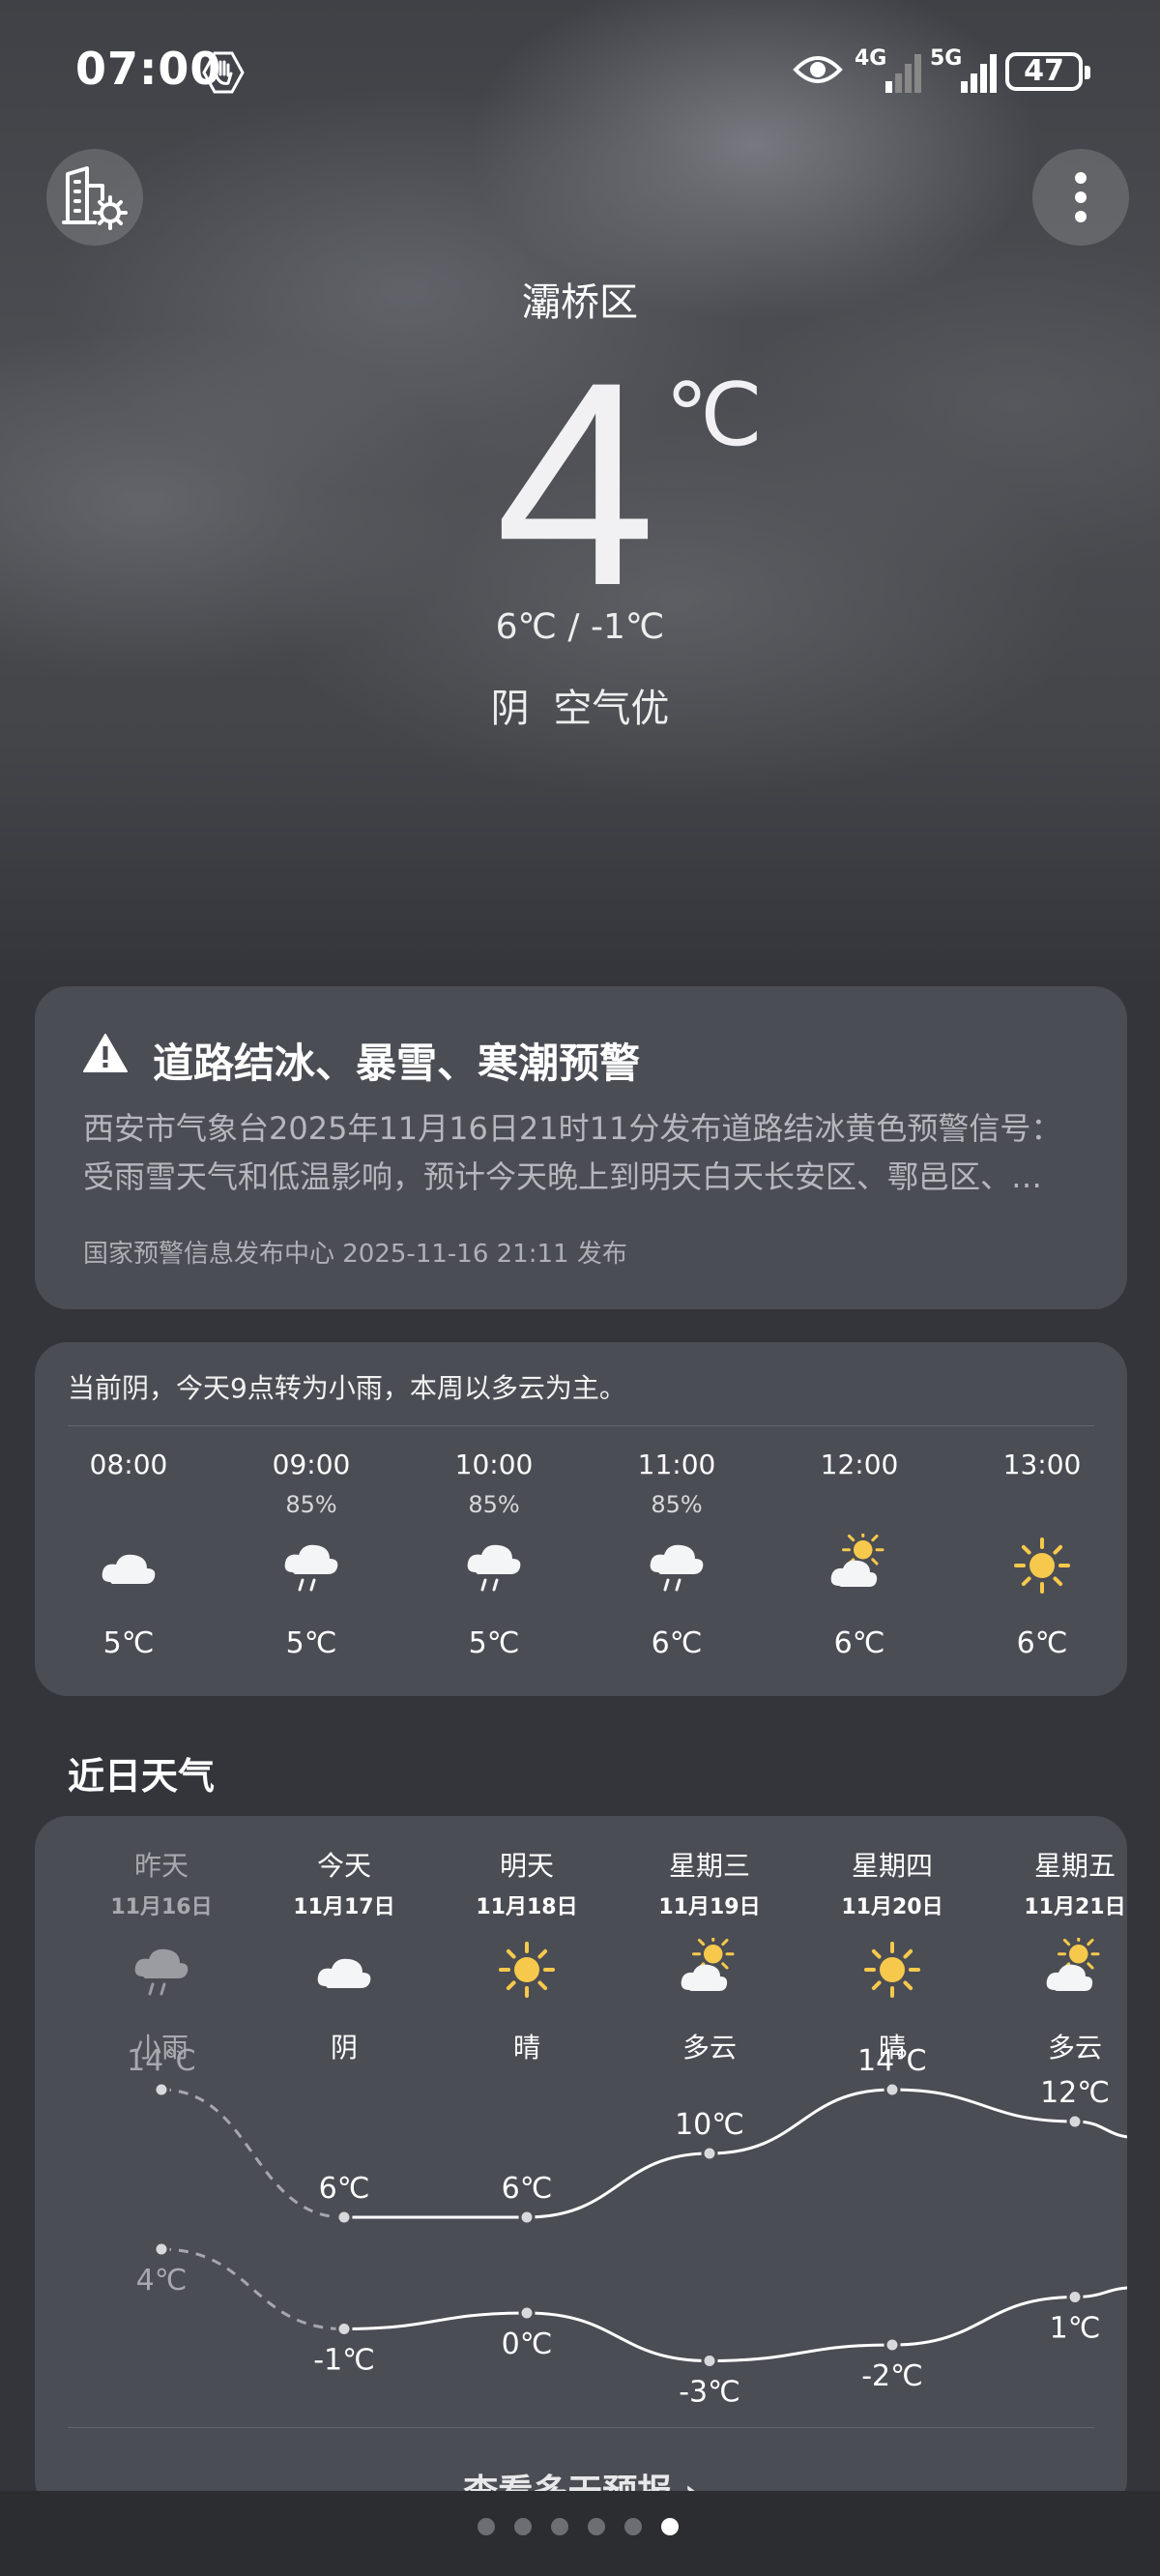 This screenshot has width=1160, height=2576. I want to click on low-temp-label: -1℃, so click(344, 2361).